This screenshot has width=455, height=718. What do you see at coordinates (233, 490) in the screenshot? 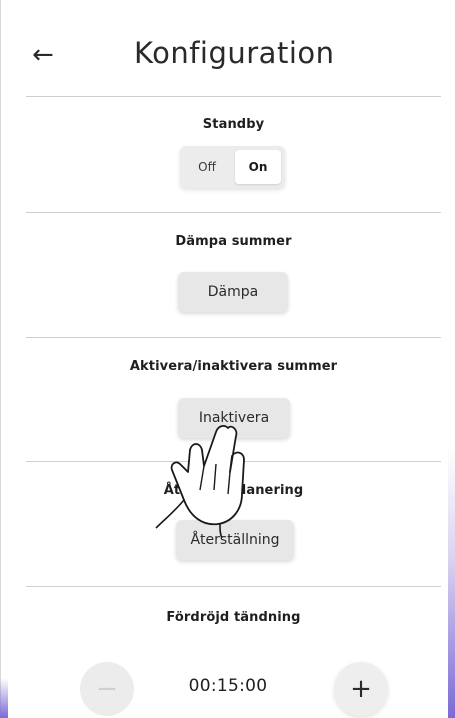
I see `reset-schedule-label: Återställ planering` at bounding box center [233, 490].